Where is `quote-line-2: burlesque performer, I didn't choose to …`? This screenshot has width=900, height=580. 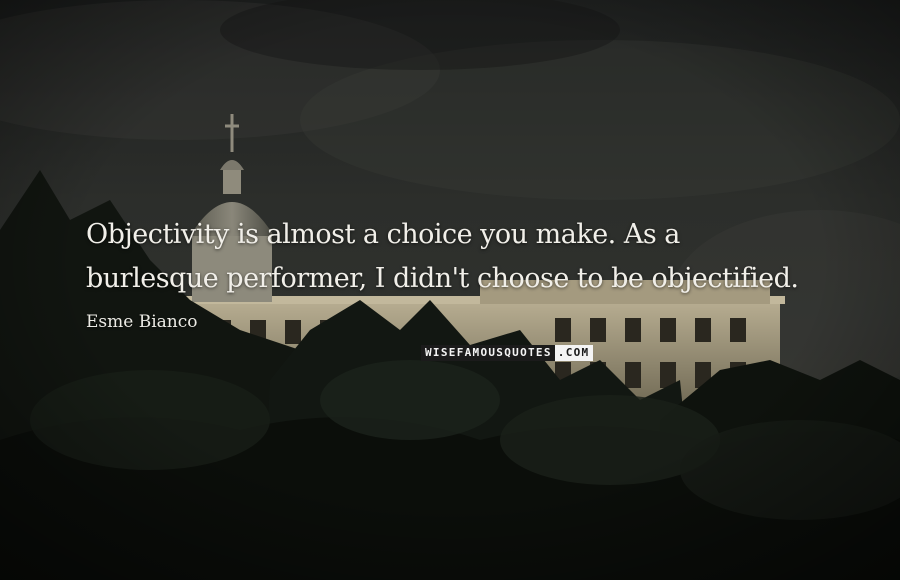
quote-line-2: burlesque performer, I didn't choose to … is located at coordinates (442, 278).